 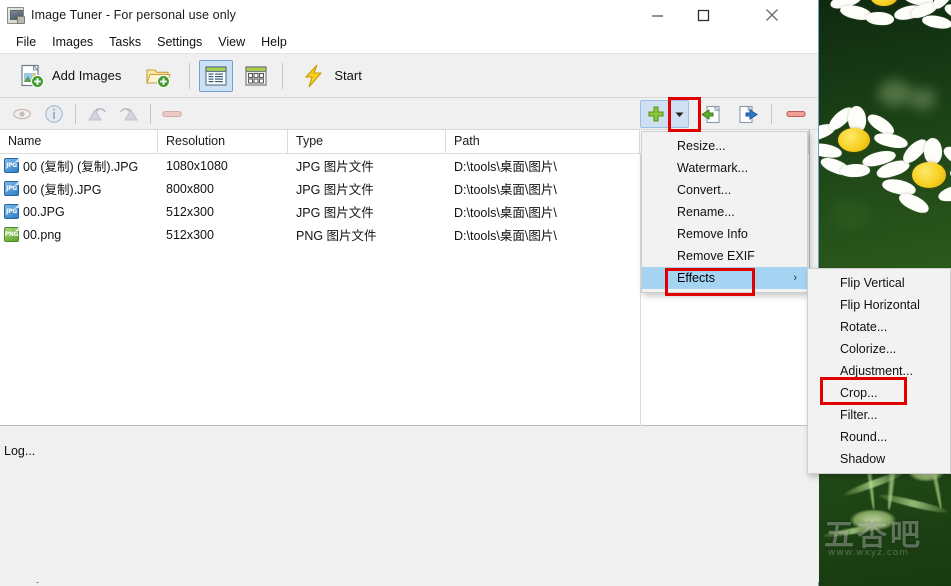 What do you see at coordinates (795, 278) in the screenshot?
I see `chevron-right-icon: ›` at bounding box center [795, 278].